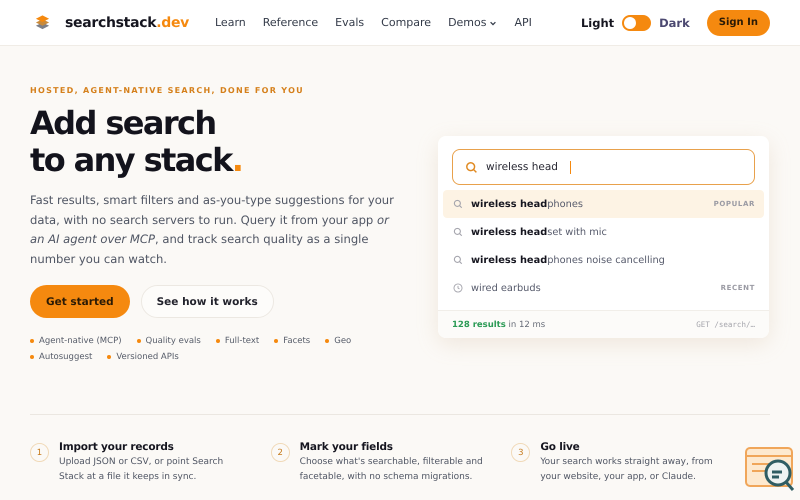  What do you see at coordinates (738, 23) in the screenshot?
I see `sign-in-button: Sign In` at bounding box center [738, 23].